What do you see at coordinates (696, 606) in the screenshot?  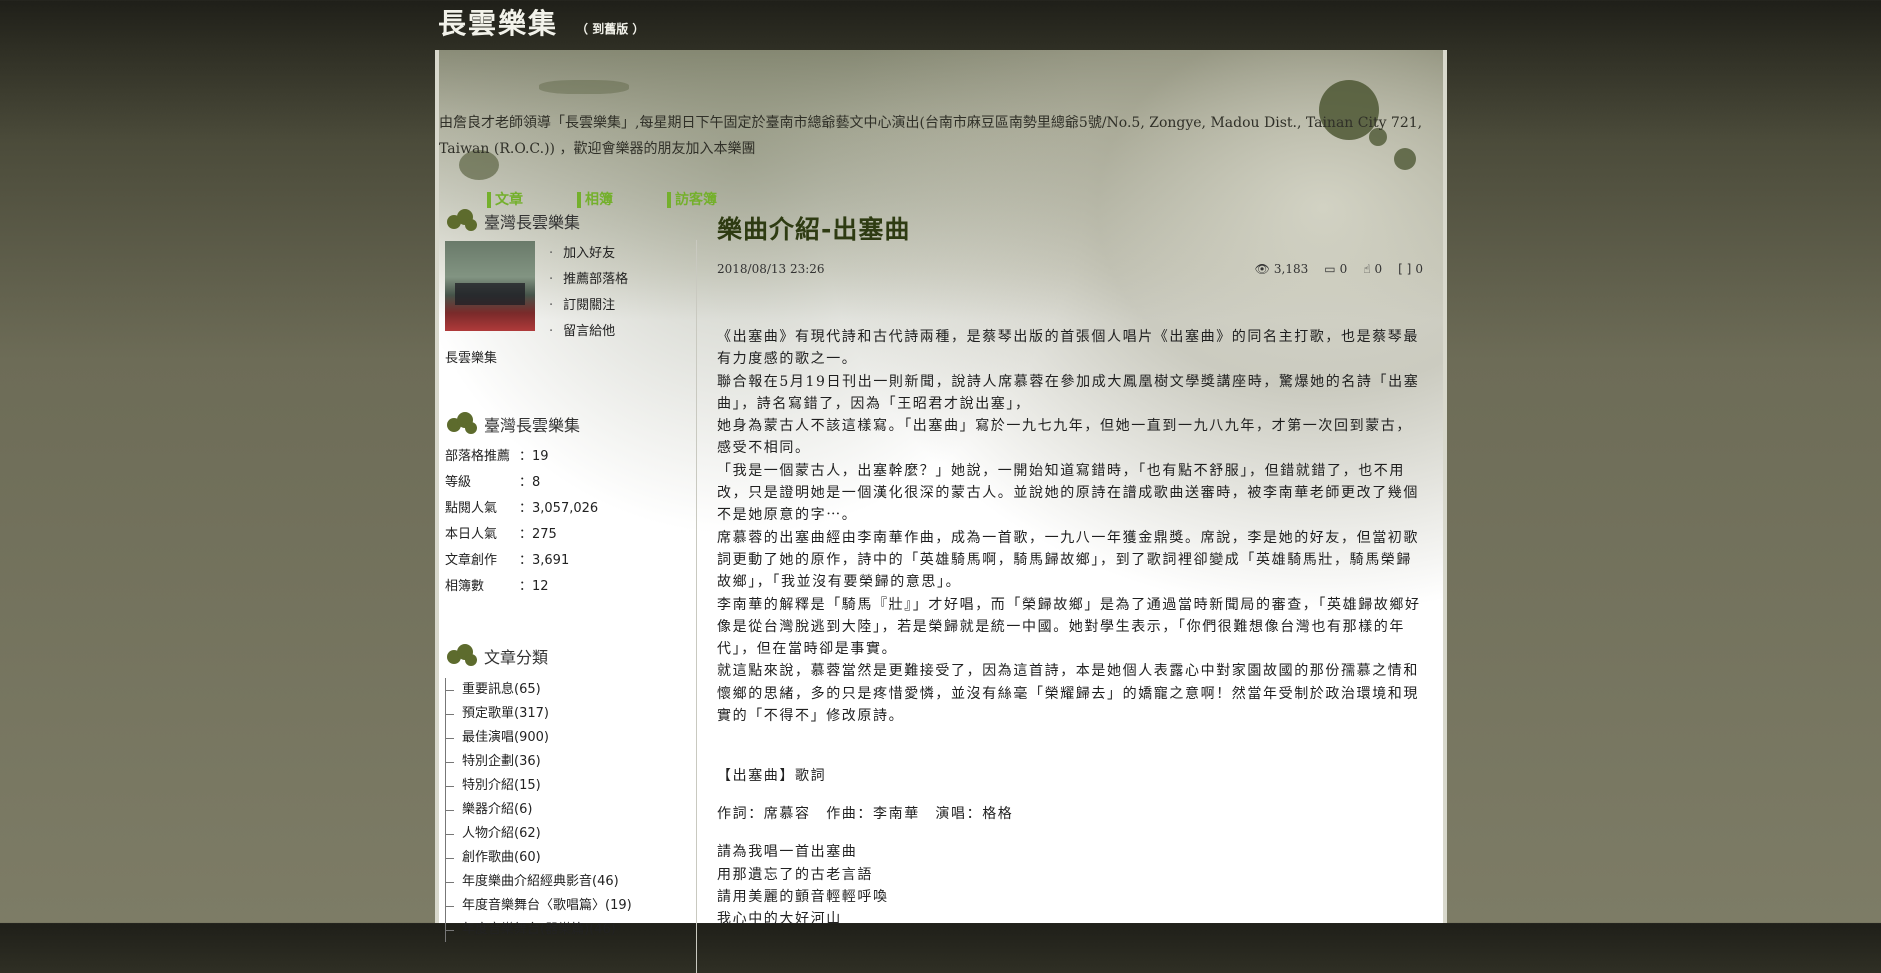 I see `column-divider` at bounding box center [696, 606].